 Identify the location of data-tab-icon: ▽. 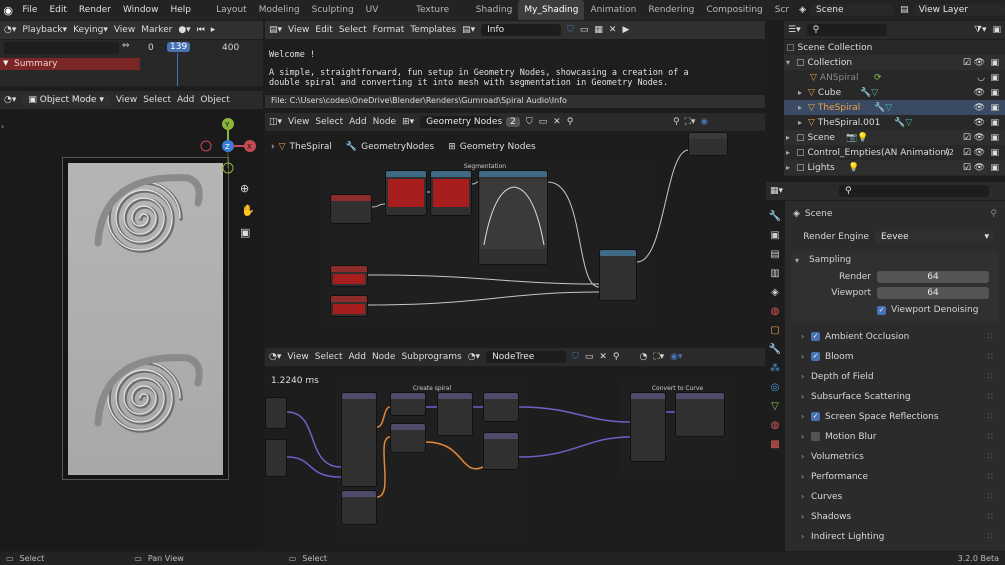
(775, 406).